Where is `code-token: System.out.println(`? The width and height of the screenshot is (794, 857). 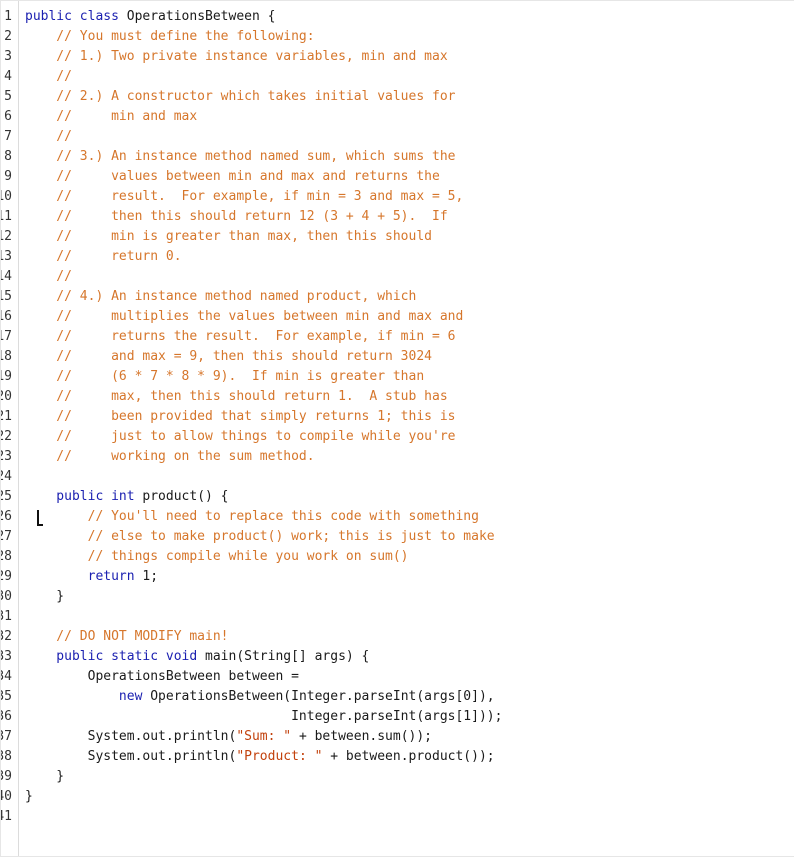
code-token: System.out.println( is located at coordinates (131, 736).